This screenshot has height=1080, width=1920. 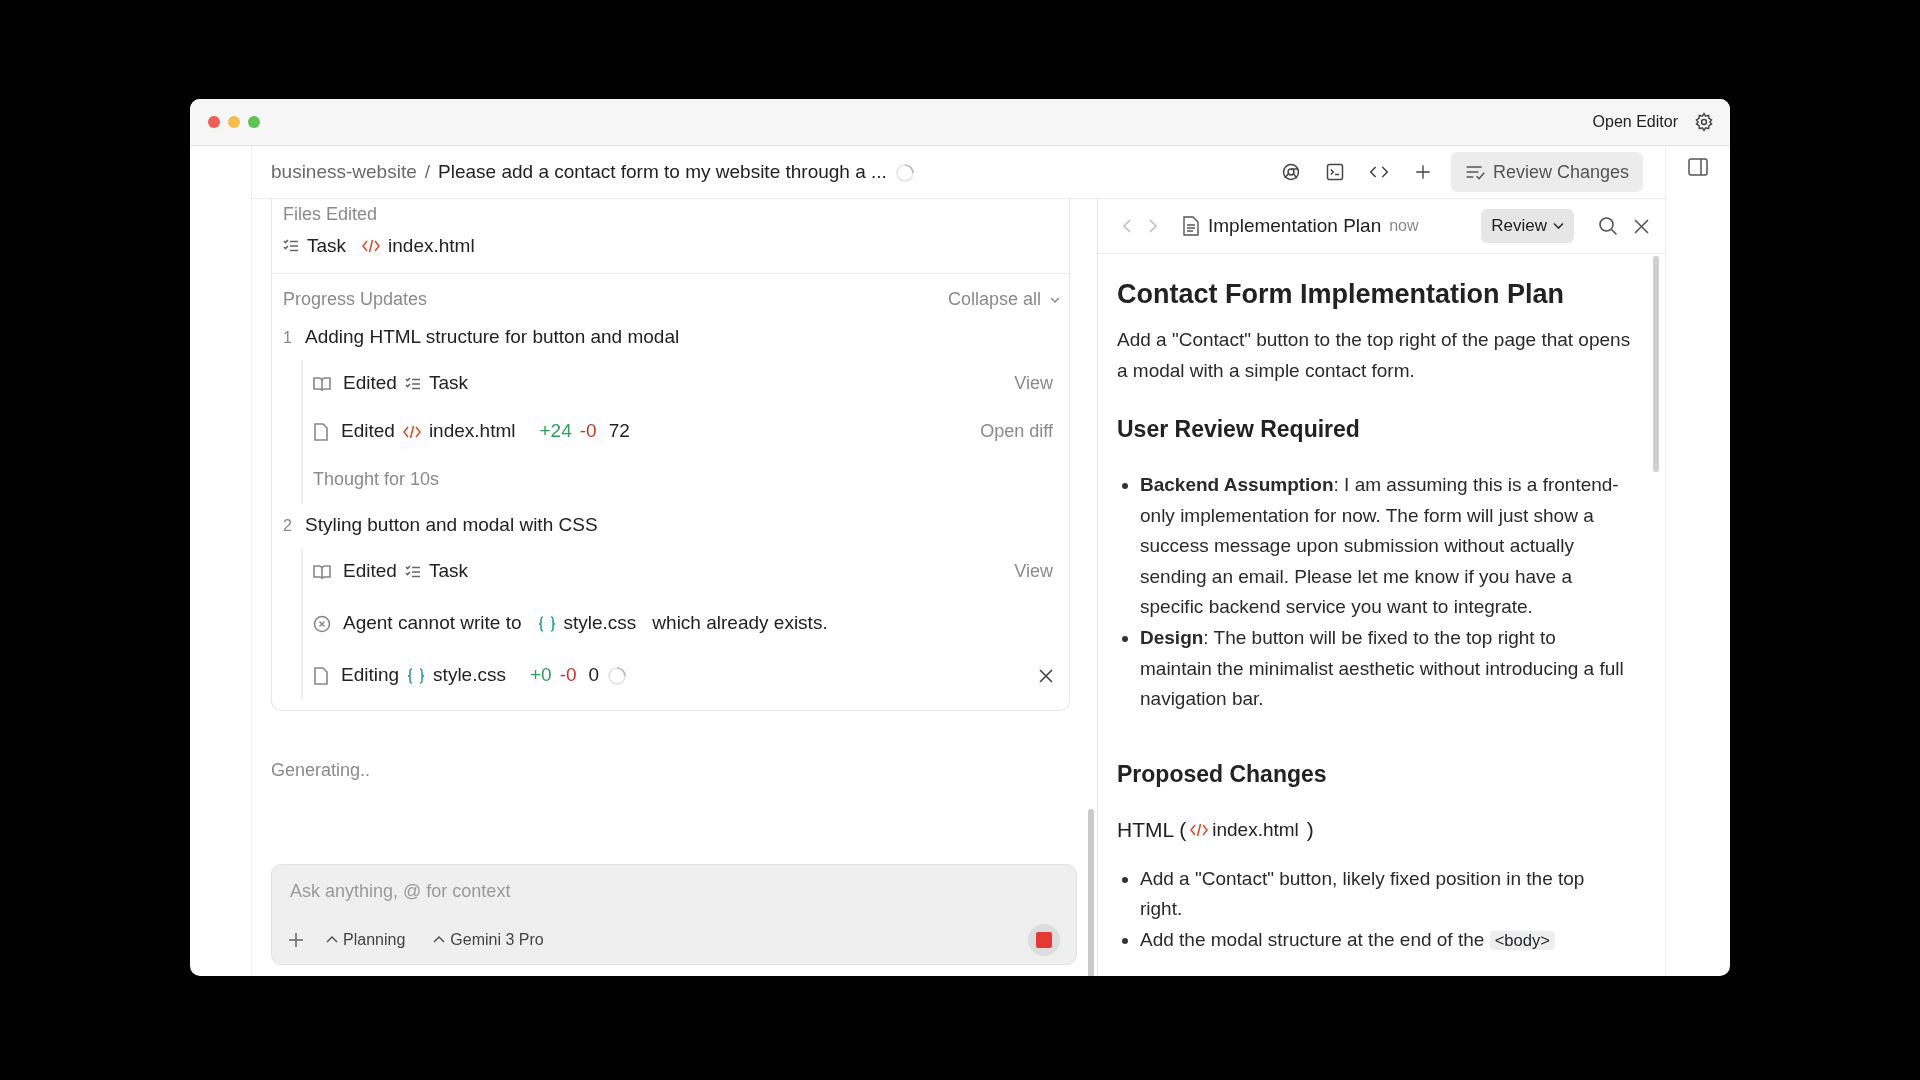 What do you see at coordinates (366, 940) in the screenshot?
I see `mode-dropdown: Planning` at bounding box center [366, 940].